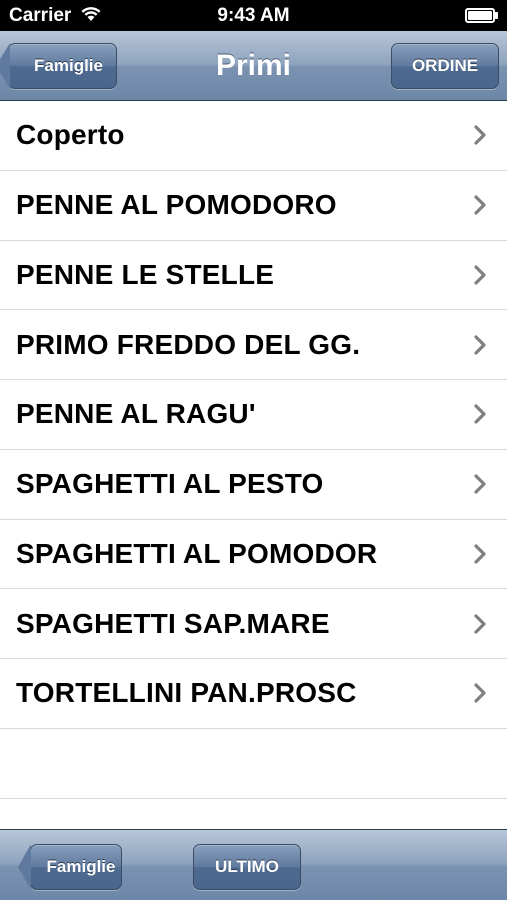 The width and height of the screenshot is (507, 900). Describe the element at coordinates (145, 274) in the screenshot. I see `list-item-label: PENNE LE STELLE` at that location.